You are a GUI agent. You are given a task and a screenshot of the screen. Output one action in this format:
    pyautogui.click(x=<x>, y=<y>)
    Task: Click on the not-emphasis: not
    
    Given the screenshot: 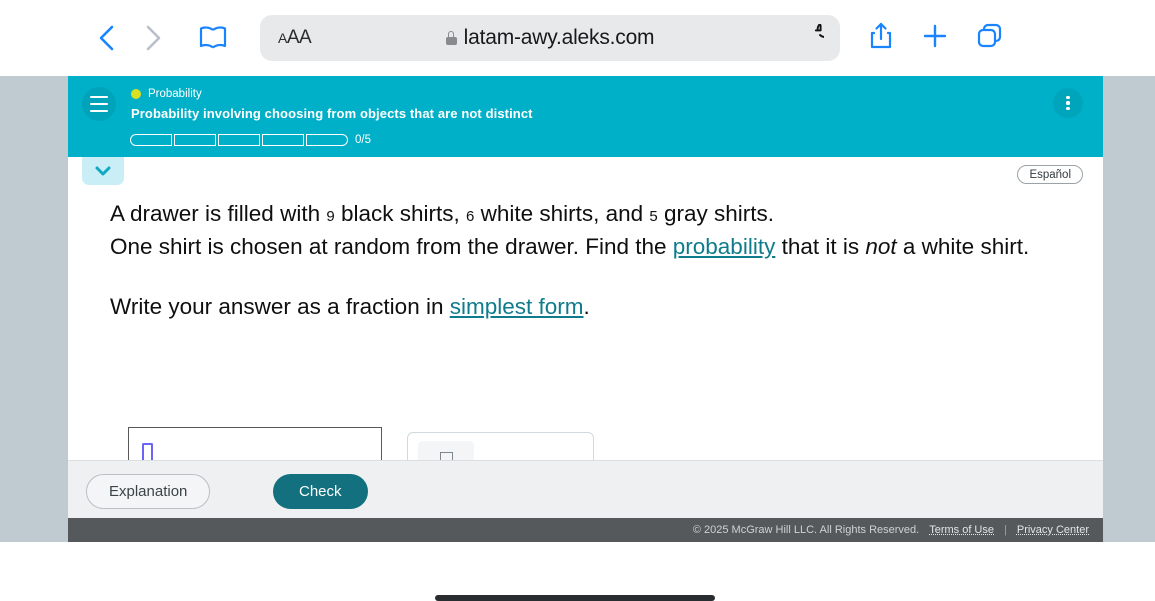 What is the action you would take?
    pyautogui.click(x=881, y=246)
    